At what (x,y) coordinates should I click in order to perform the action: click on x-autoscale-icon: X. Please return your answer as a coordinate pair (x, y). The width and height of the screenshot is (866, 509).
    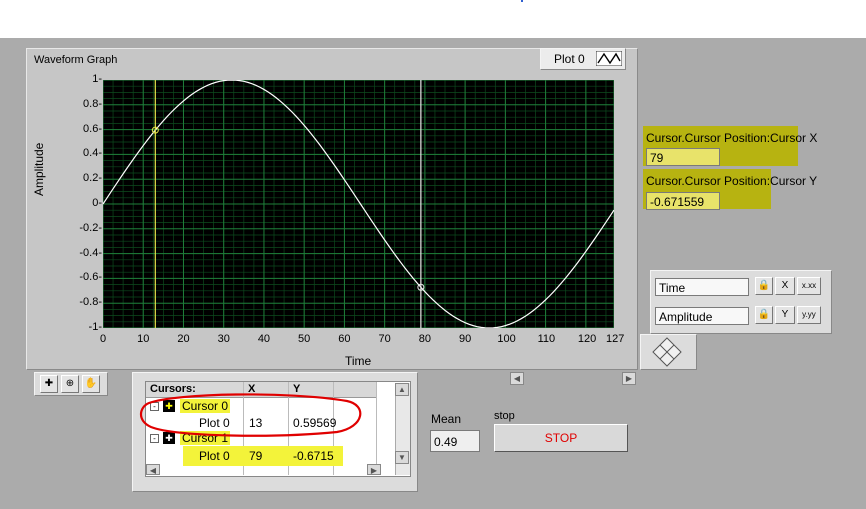
    Looking at the image, I should click on (785, 286).